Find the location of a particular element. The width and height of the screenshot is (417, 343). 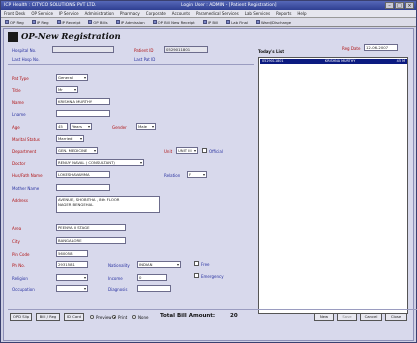

address-line-2: NAGER BENGEHAL is located at coordinates (76, 204).